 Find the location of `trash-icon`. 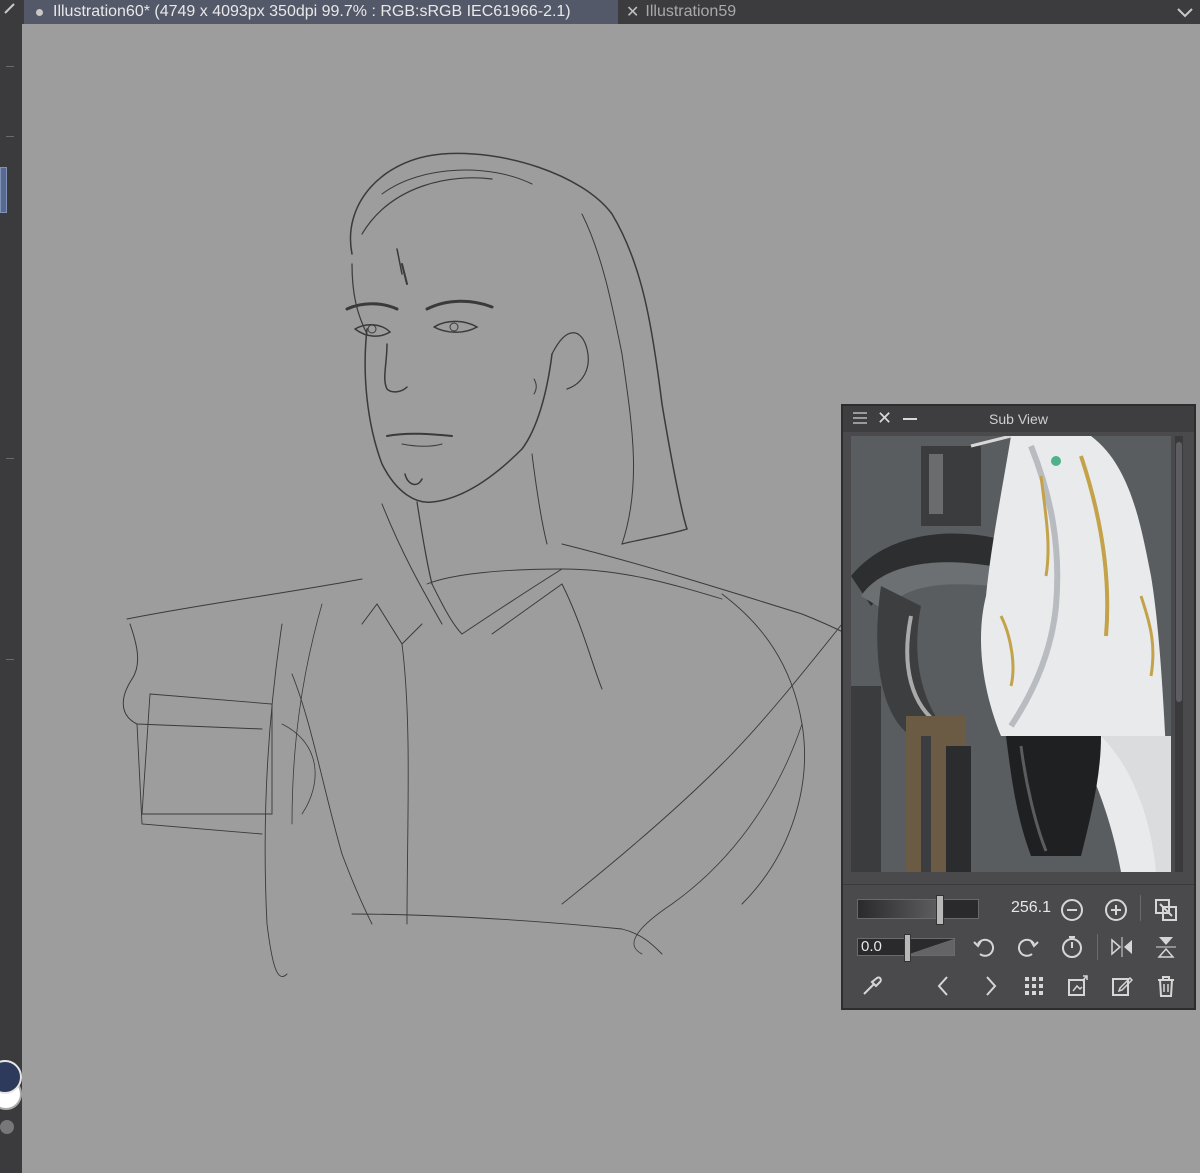

trash-icon is located at coordinates (1166, 986).